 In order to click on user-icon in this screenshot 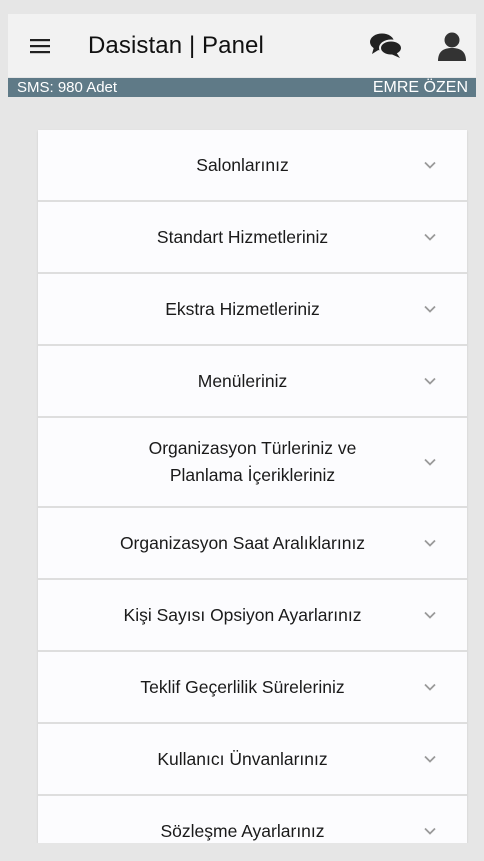, I will do `click(452, 46)`.